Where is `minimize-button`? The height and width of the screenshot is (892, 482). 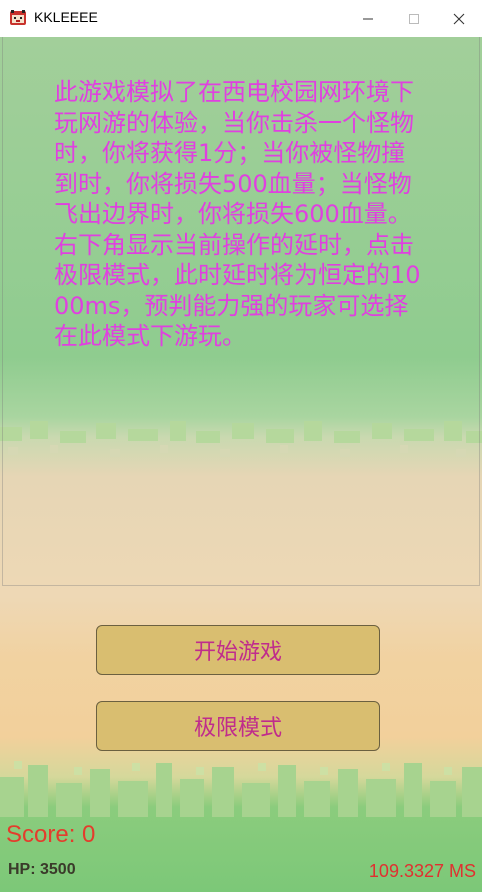
minimize-button is located at coordinates (368, 18).